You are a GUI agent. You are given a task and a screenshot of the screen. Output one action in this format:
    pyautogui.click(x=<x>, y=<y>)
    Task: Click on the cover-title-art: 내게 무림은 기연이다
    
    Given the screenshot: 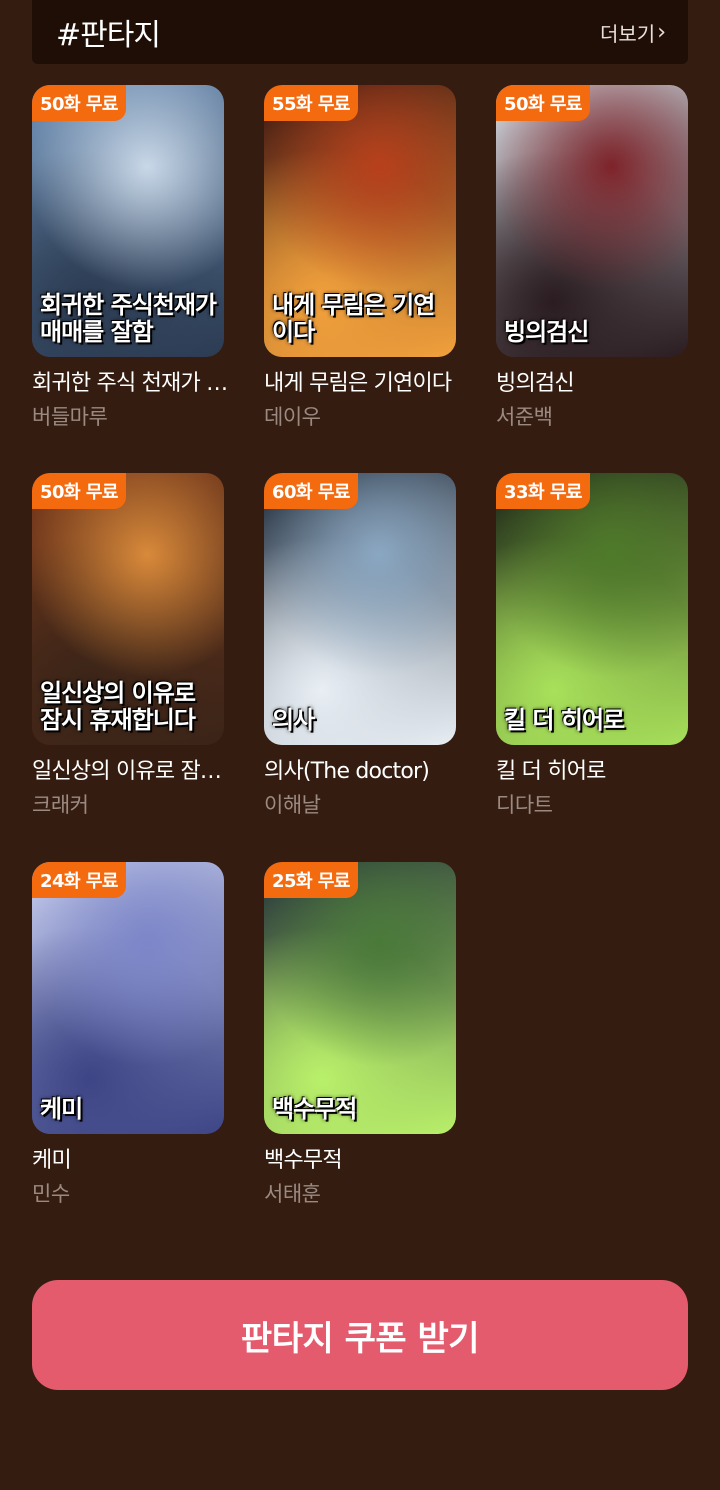 What is the action you would take?
    pyautogui.click(x=353, y=318)
    